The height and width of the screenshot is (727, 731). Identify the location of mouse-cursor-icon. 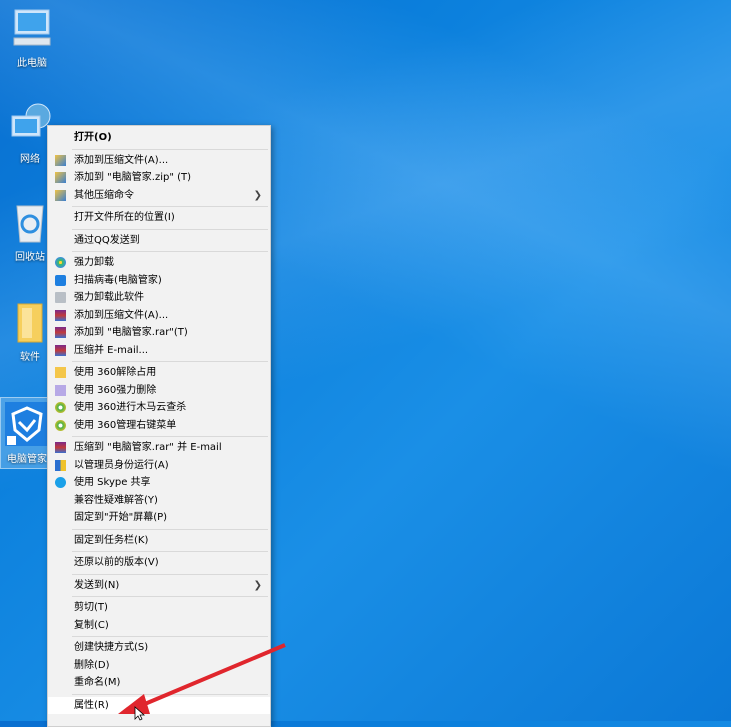
(140, 713).